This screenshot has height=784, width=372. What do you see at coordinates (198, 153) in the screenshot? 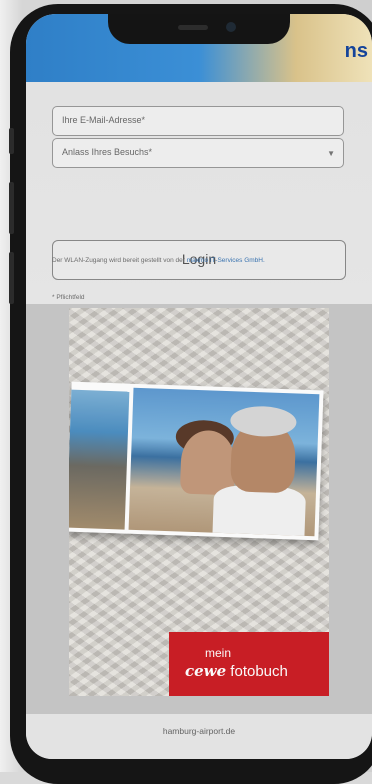
I see `visit-reason-select: Anlass Ihres Besuchs* ▼` at bounding box center [198, 153].